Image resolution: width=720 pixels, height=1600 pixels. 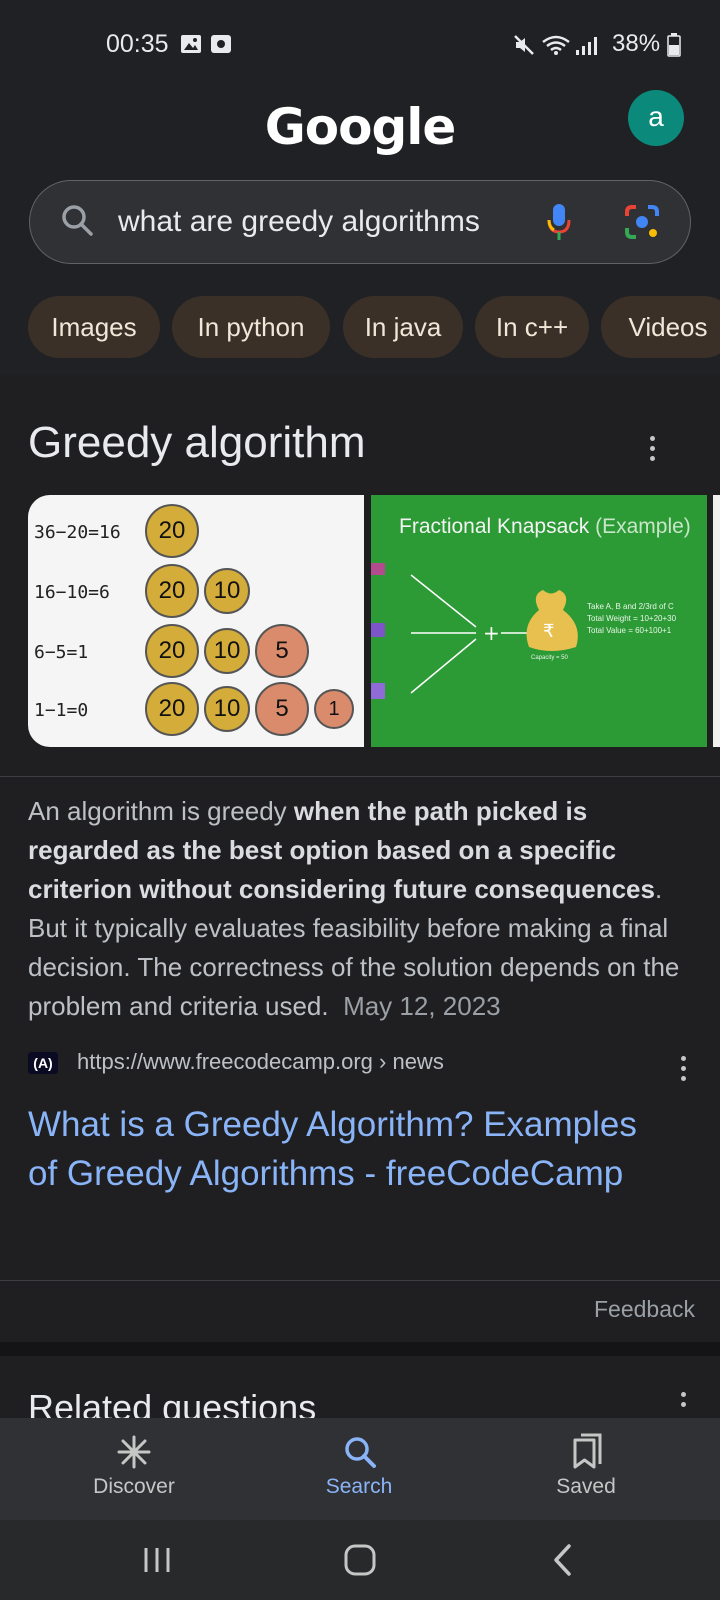 I want to click on back-icon, so click(x=563, y=1562).